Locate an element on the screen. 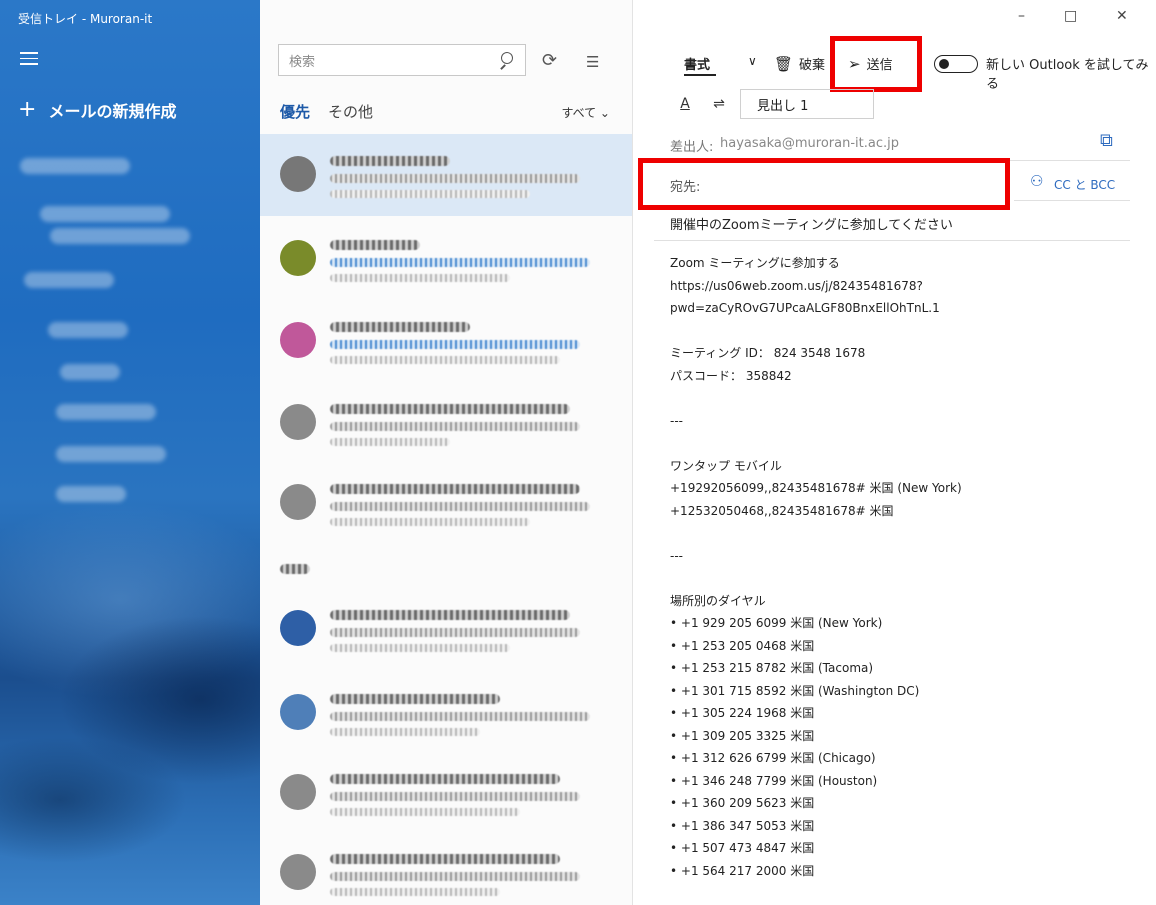 This screenshot has height=905, width=1156. person-icon: ⚇ is located at coordinates (1036, 181).